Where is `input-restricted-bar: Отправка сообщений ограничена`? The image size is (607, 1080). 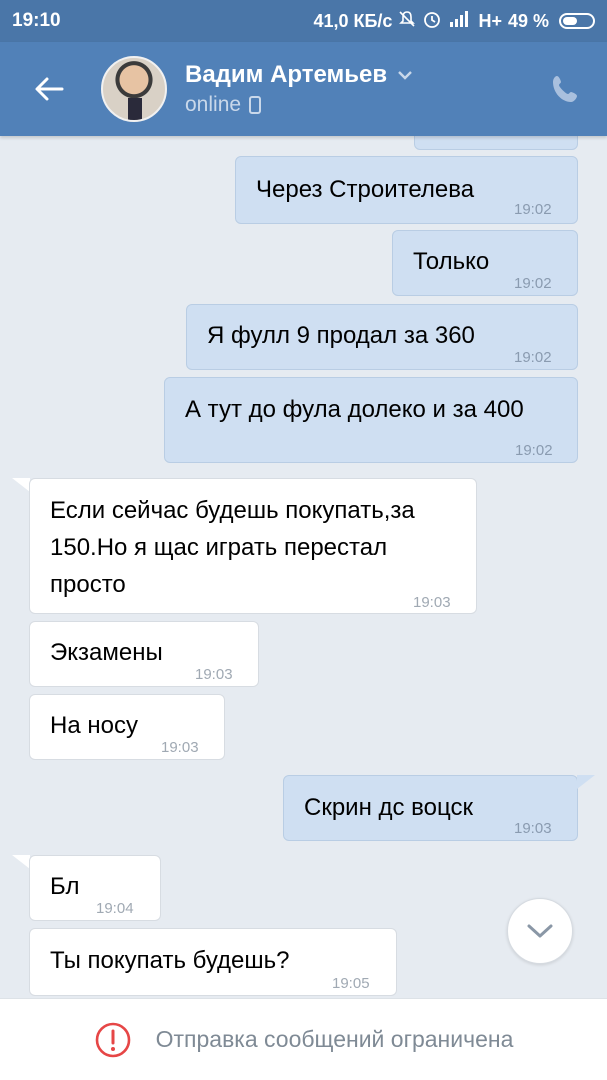
input-restricted-bar: Отправка сообщений ограничена is located at coordinates (303, 1039).